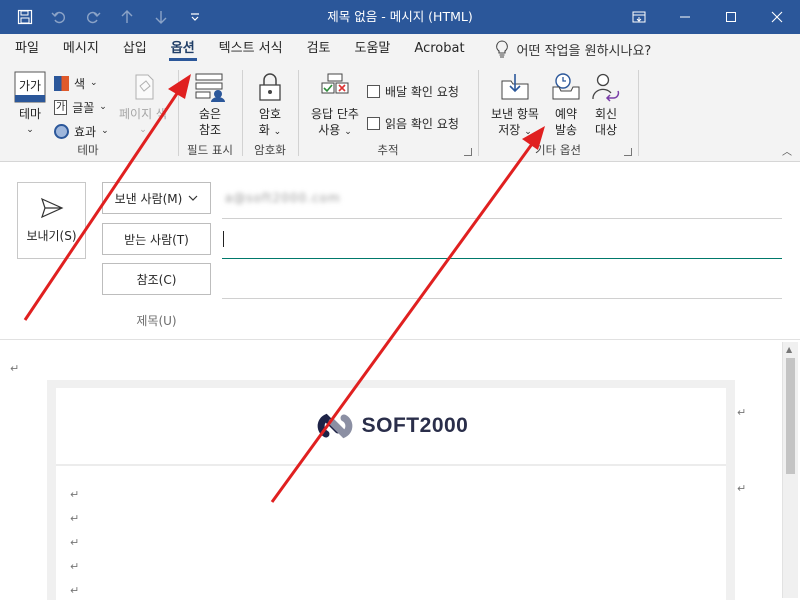 The width and height of the screenshot is (800, 600). What do you see at coordinates (148, 198) in the screenshot?
I see `from-button-label: 보낸 사람(M)` at bounding box center [148, 198].